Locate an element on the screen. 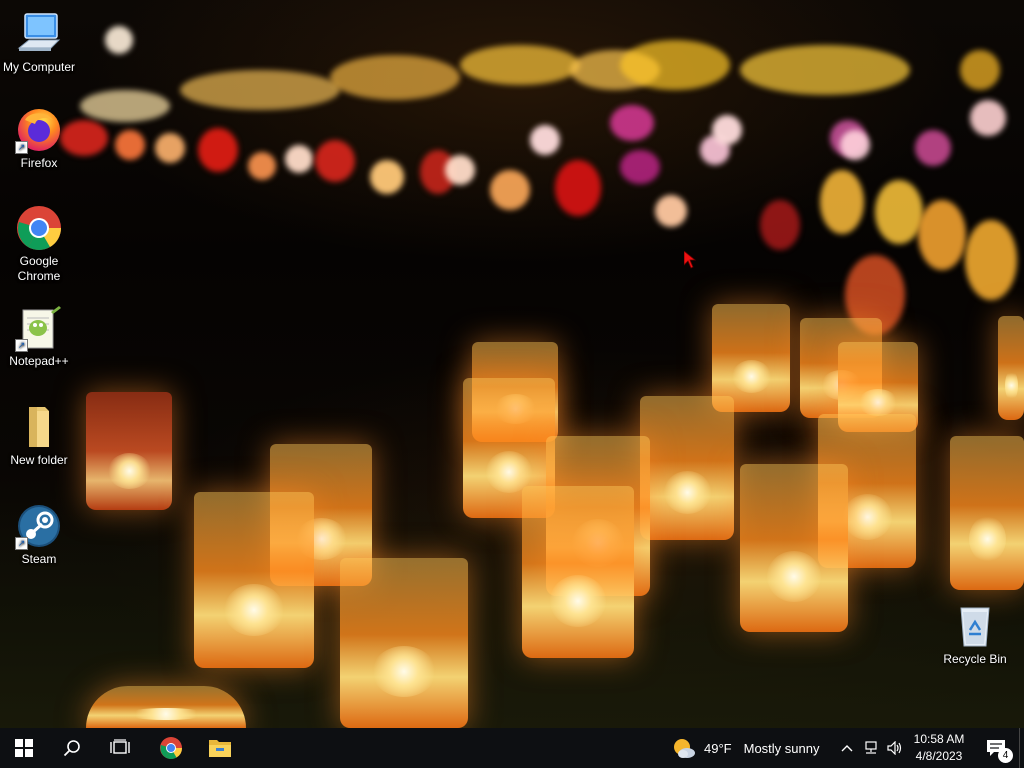 This screenshot has height=768, width=1024. desktop-icon-label: Google Chrome is located at coordinates (39, 268).